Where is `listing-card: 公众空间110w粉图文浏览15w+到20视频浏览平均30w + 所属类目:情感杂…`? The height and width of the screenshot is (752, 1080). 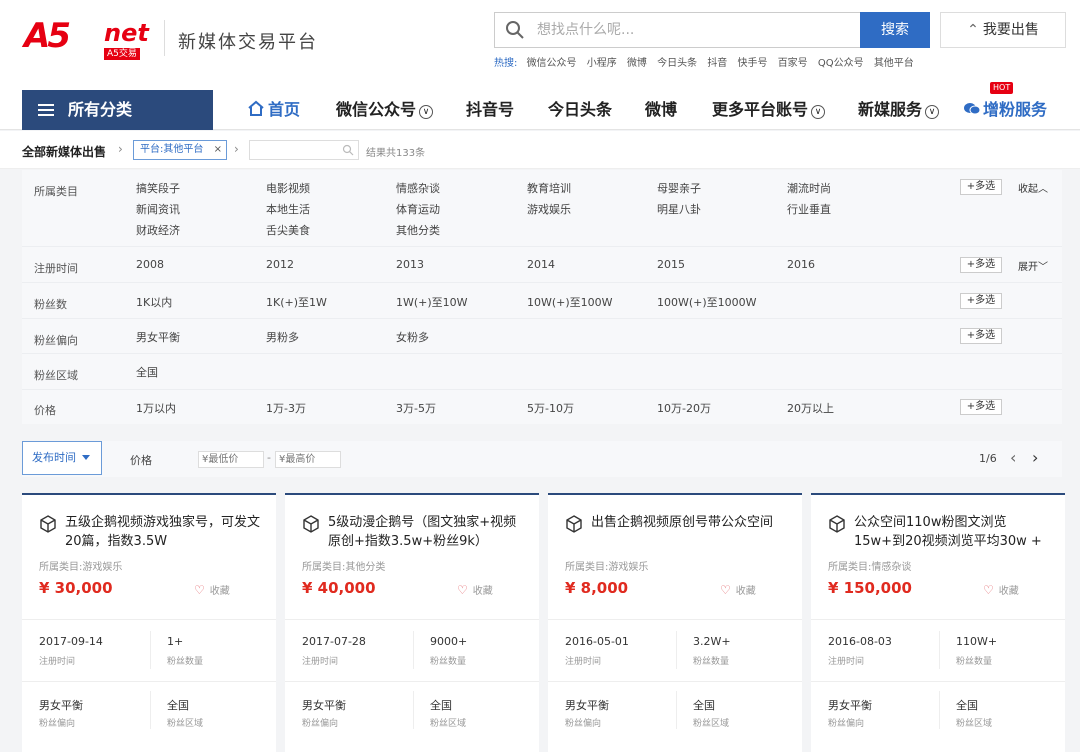
listing-card: 公众空间110w粉图文浏览15w+到20视频浏览平均30w + 所属类目:情感杂… is located at coordinates (938, 622).